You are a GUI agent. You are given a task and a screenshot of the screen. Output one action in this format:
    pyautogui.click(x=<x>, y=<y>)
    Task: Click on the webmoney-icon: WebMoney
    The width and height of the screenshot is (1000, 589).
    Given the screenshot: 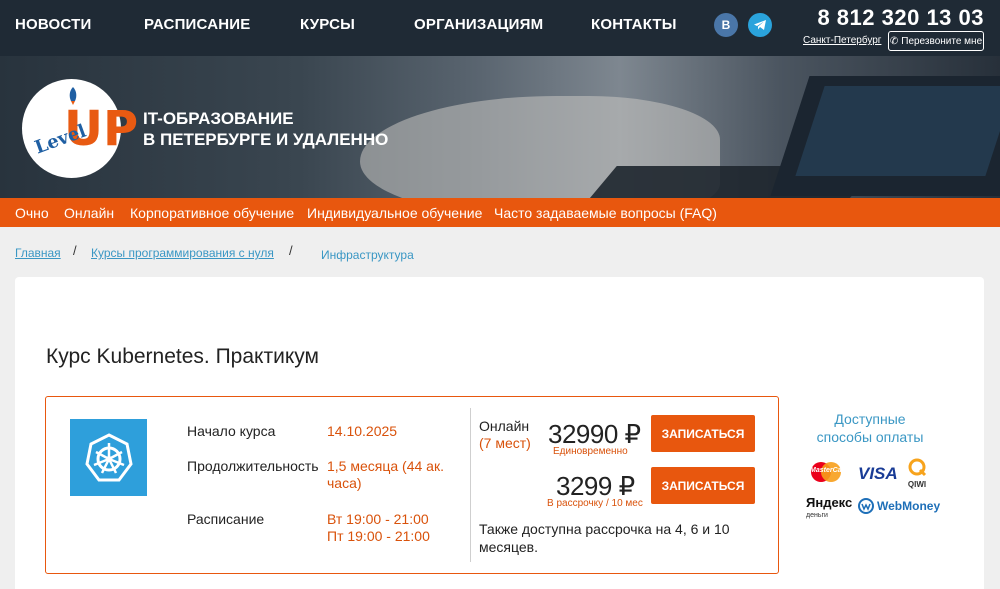 What is the action you would take?
    pyautogui.click(x=899, y=506)
    